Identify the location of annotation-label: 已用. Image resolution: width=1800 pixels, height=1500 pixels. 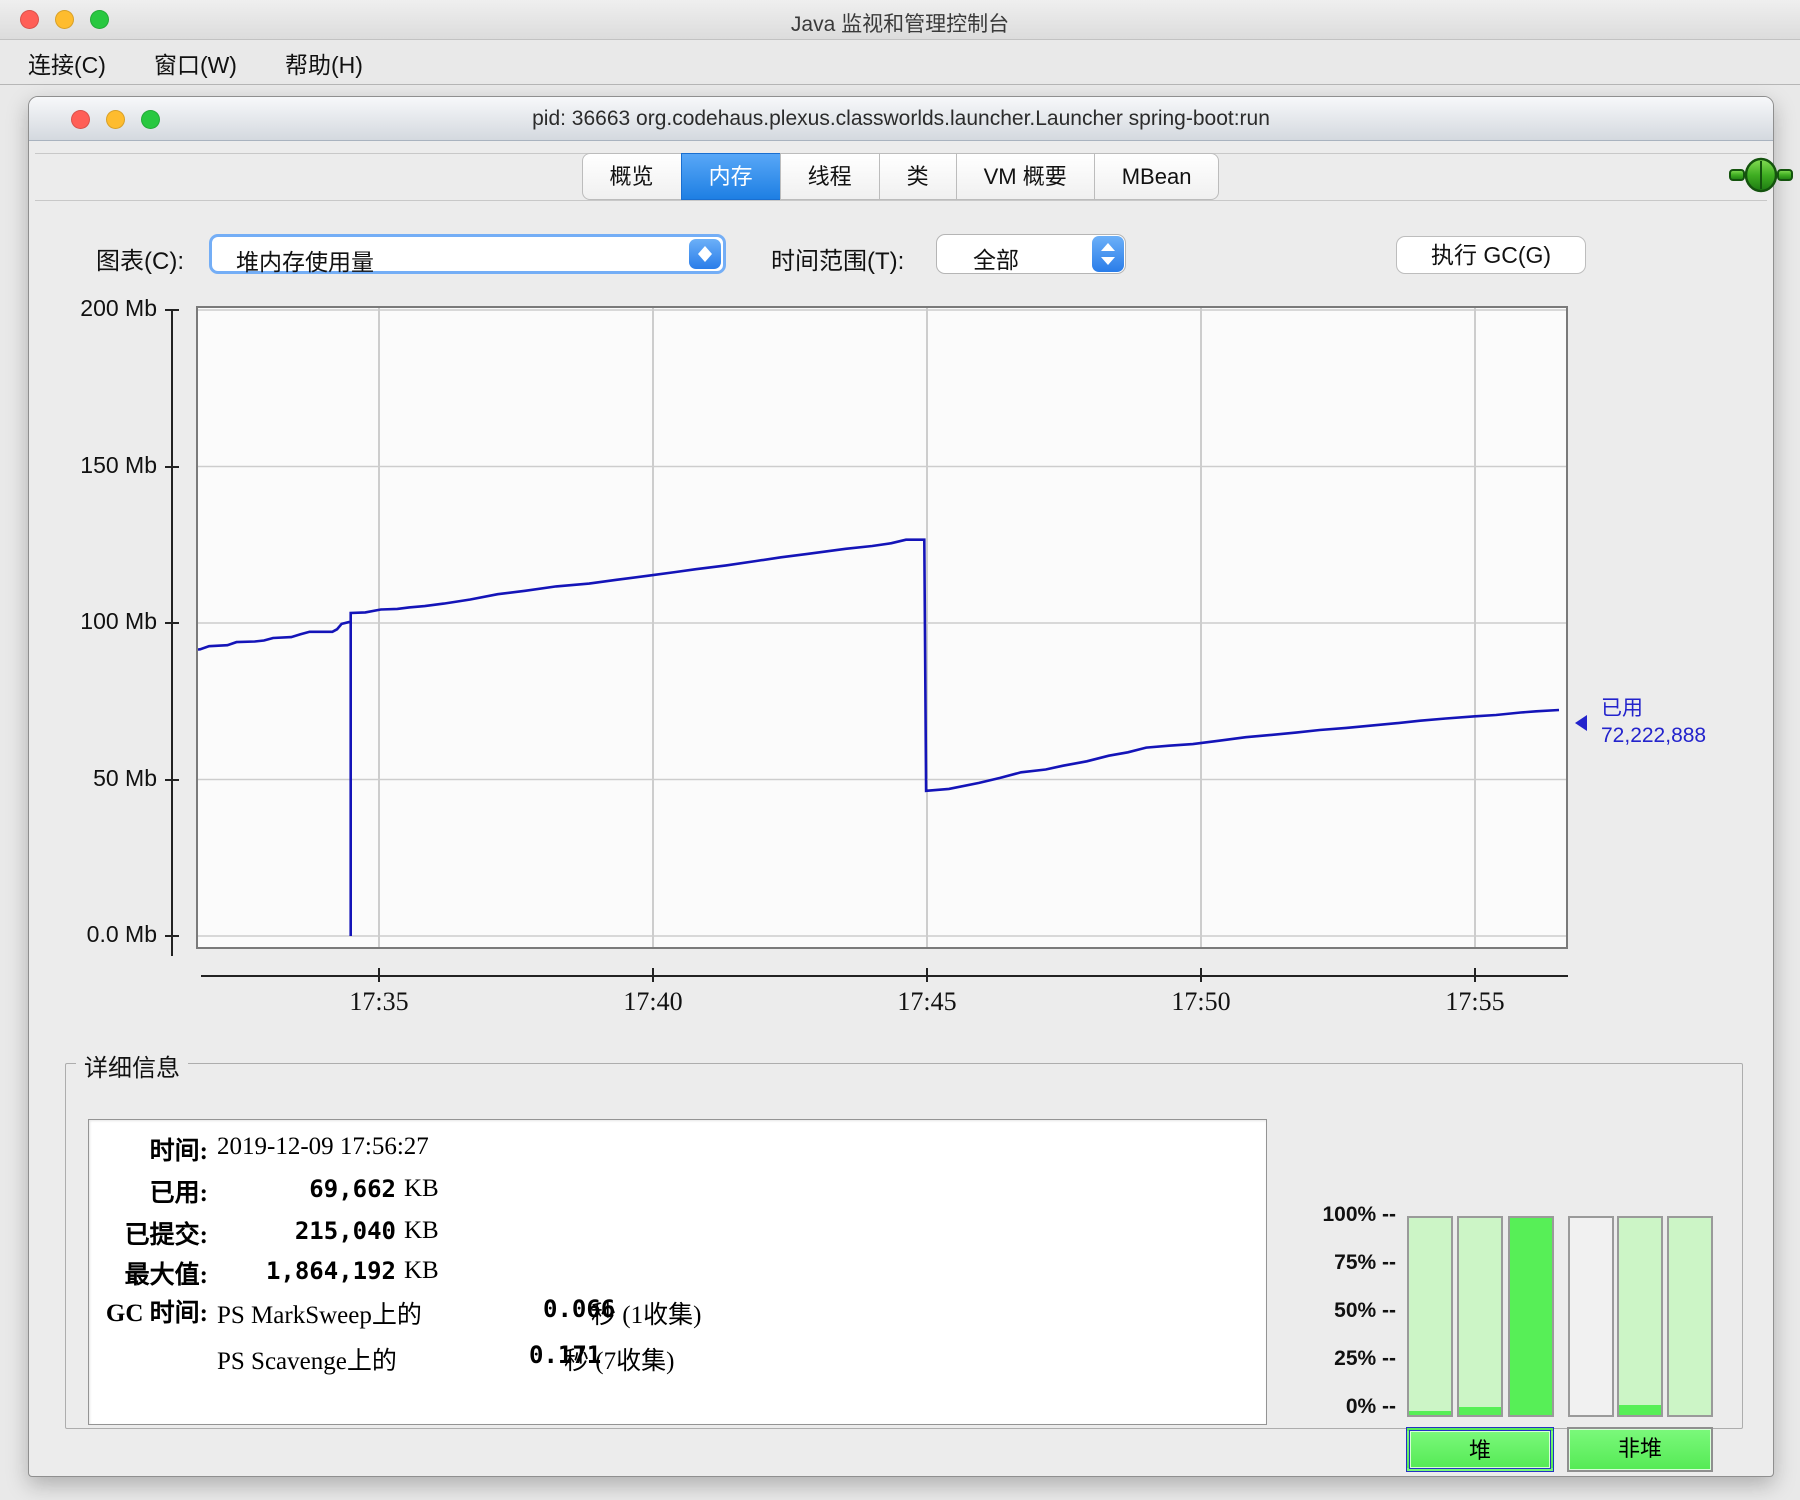
(1622, 708).